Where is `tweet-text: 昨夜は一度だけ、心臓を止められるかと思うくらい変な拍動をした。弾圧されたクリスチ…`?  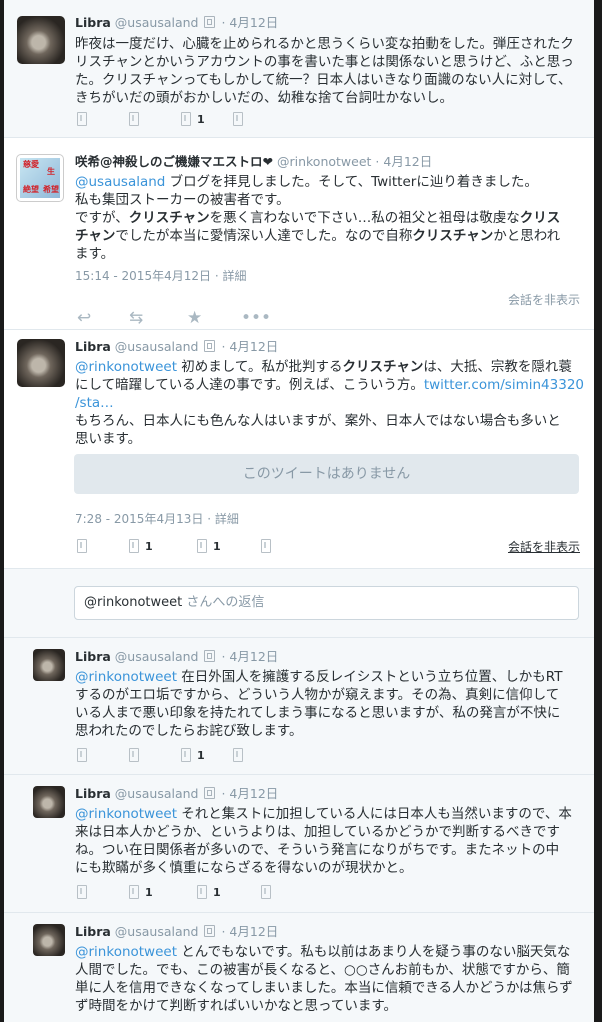 tweet-text: 昨夜は一度だけ、心臓を止められるかと思うくらい変な拍動をした。弾圧されたクリスチ… is located at coordinates (324, 71).